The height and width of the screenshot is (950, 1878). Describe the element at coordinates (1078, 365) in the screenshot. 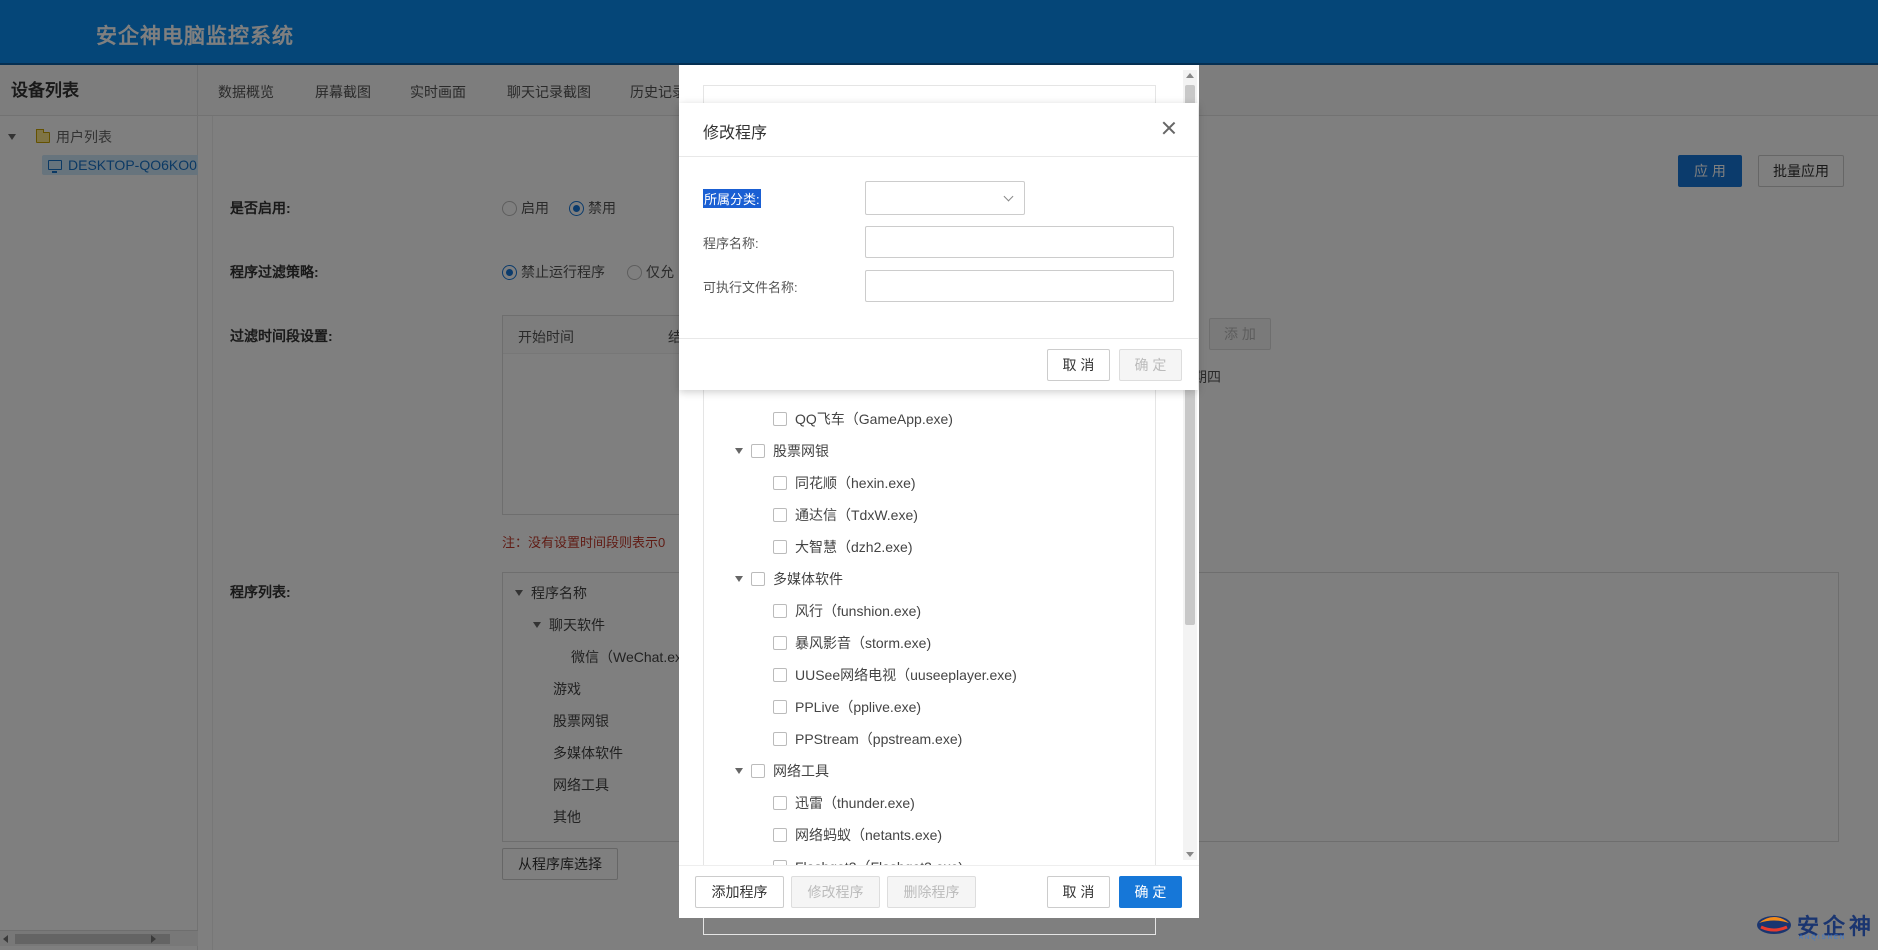

I see `cancel-button: 取 消` at that location.